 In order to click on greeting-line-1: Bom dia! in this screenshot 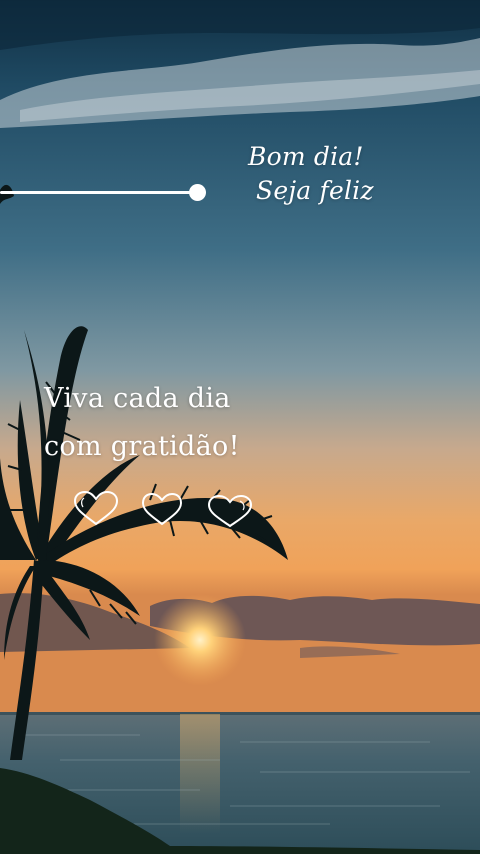, I will do `click(306, 156)`.